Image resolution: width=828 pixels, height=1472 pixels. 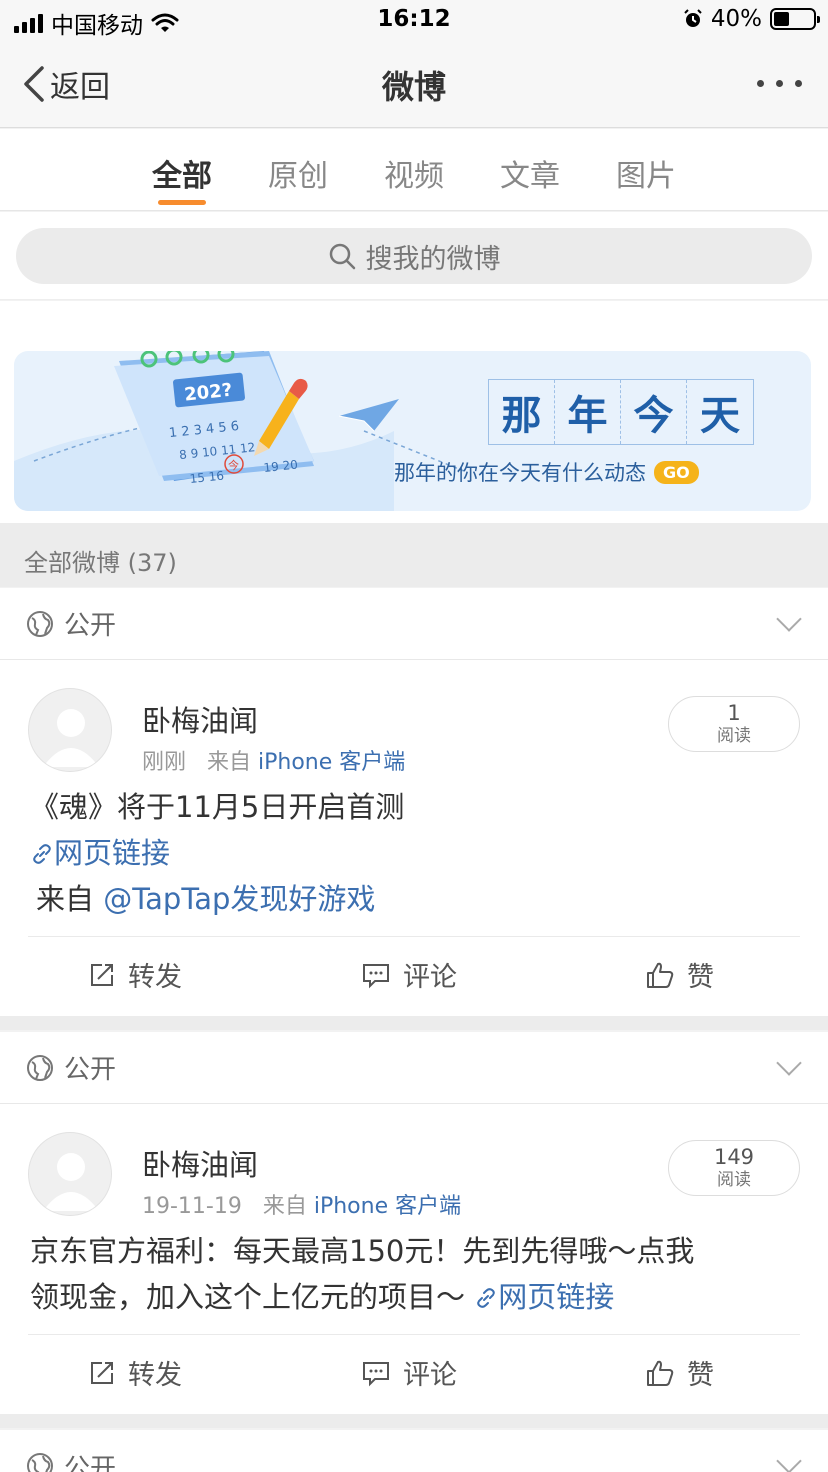 I want to click on battery-percent: 40%, so click(x=736, y=19).